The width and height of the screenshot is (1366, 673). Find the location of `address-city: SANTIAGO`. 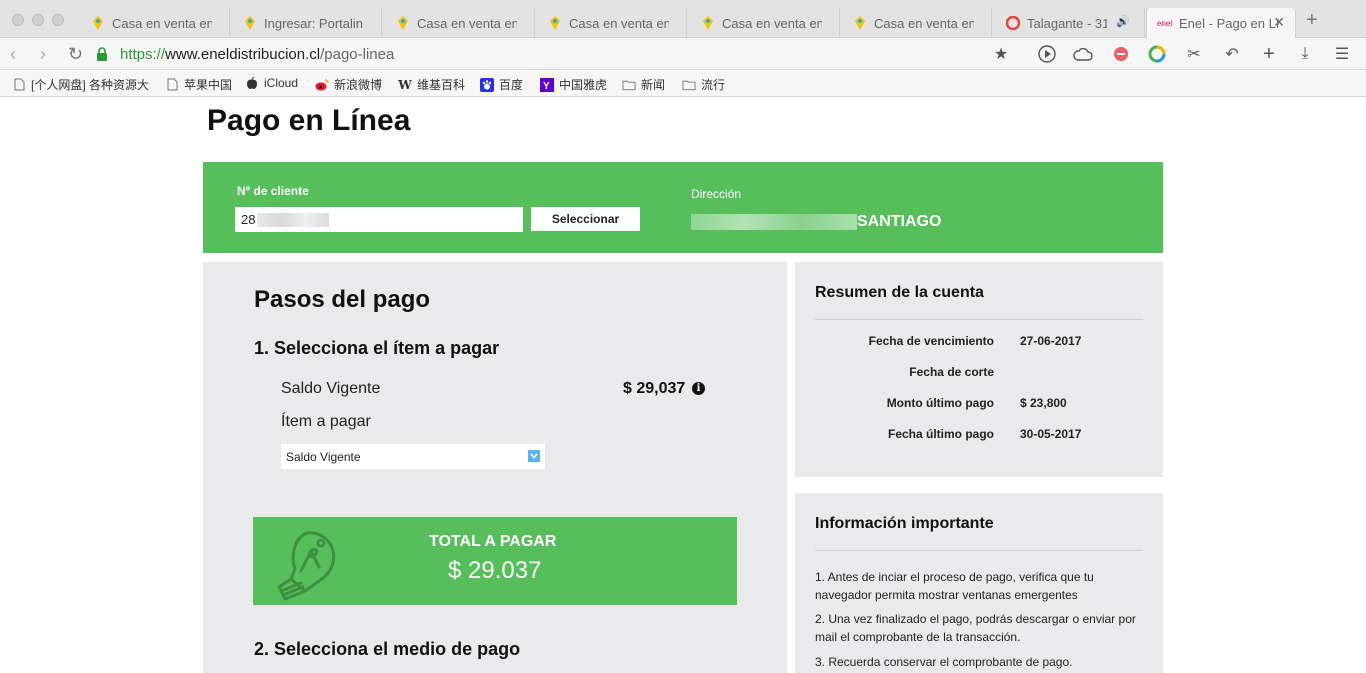

address-city: SANTIAGO is located at coordinates (899, 221).